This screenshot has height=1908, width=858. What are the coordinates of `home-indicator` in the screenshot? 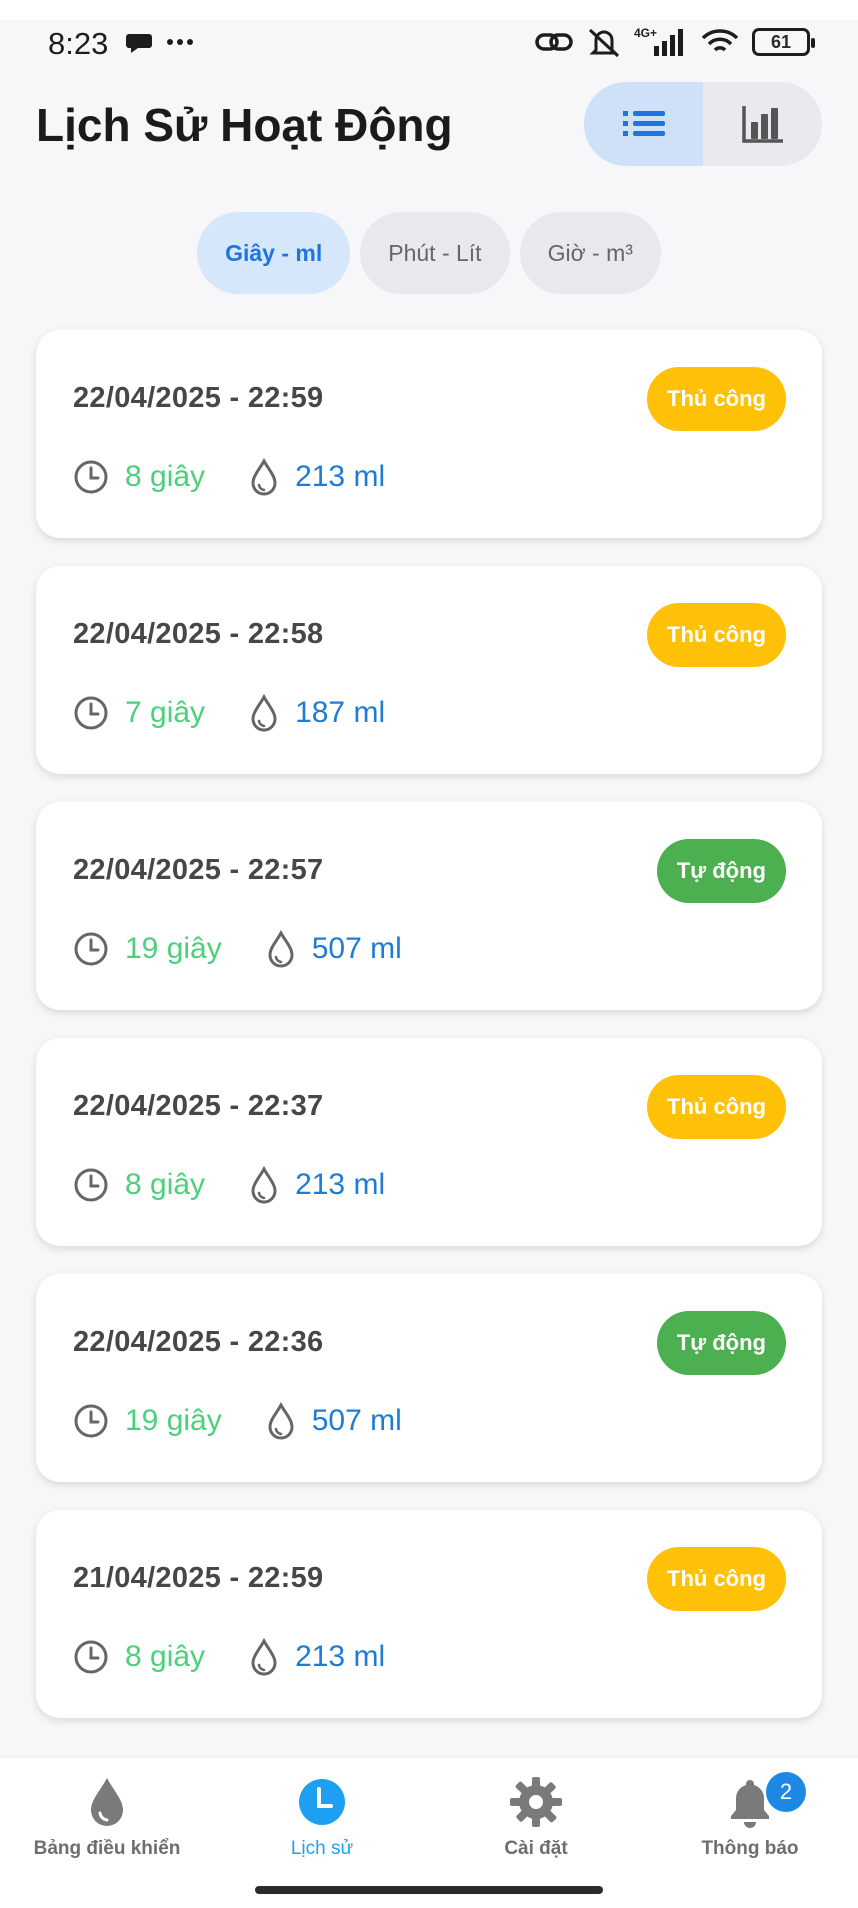 It's located at (429, 1890).